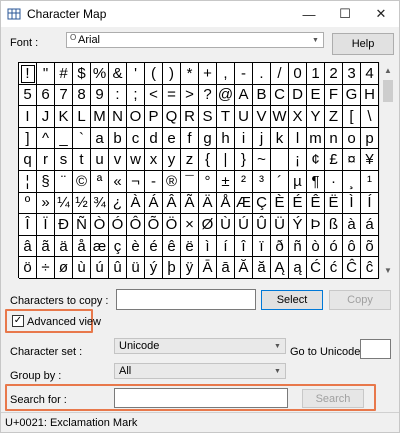  What do you see at coordinates (280, 74) in the screenshot?
I see `character-cell: /` at bounding box center [280, 74].